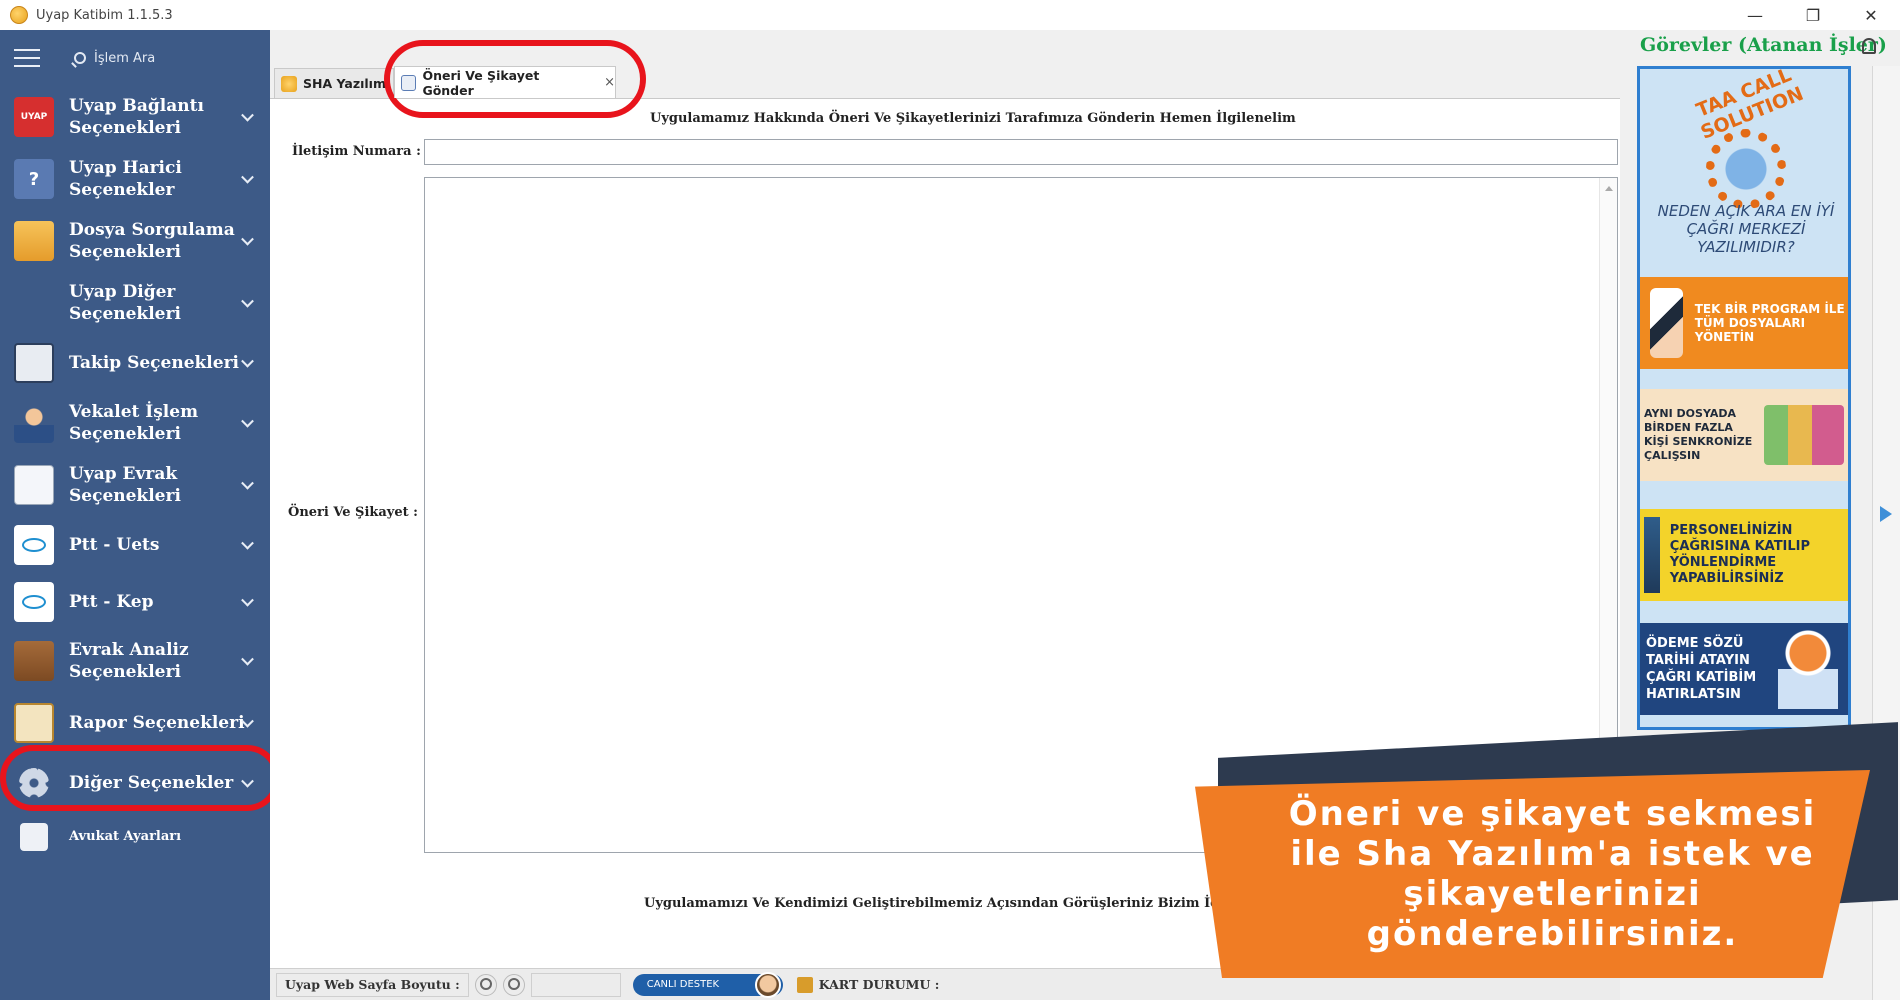  What do you see at coordinates (19, 15) in the screenshot?
I see `app-logo-icon` at bounding box center [19, 15].